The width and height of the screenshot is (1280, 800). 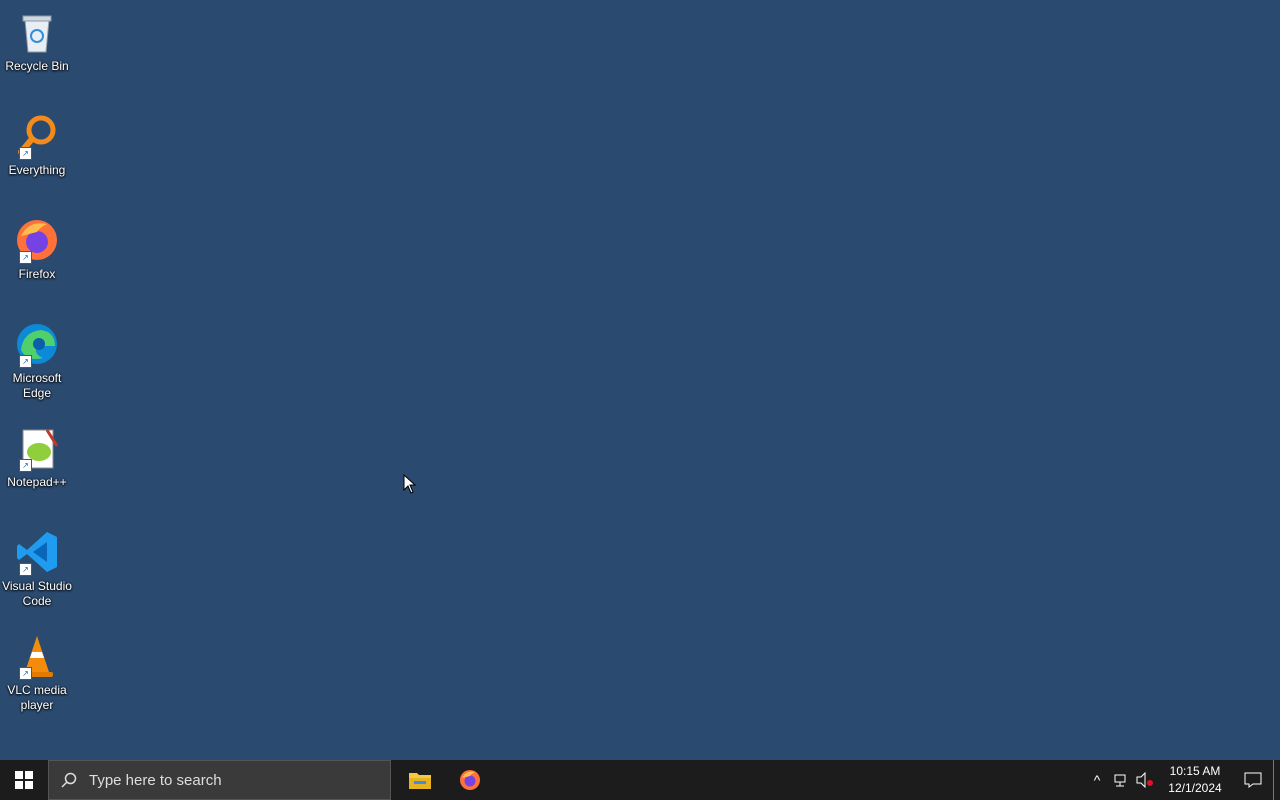 I want to click on desktop-icon-everything: ↗ Everything, so click(x=37, y=145).